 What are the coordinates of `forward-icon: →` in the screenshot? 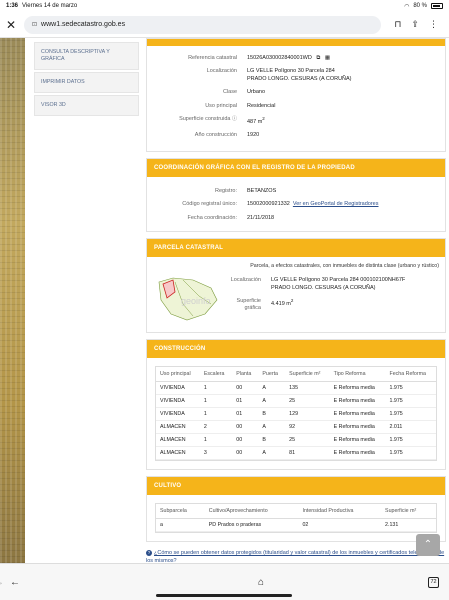 It's located at (2, 582).